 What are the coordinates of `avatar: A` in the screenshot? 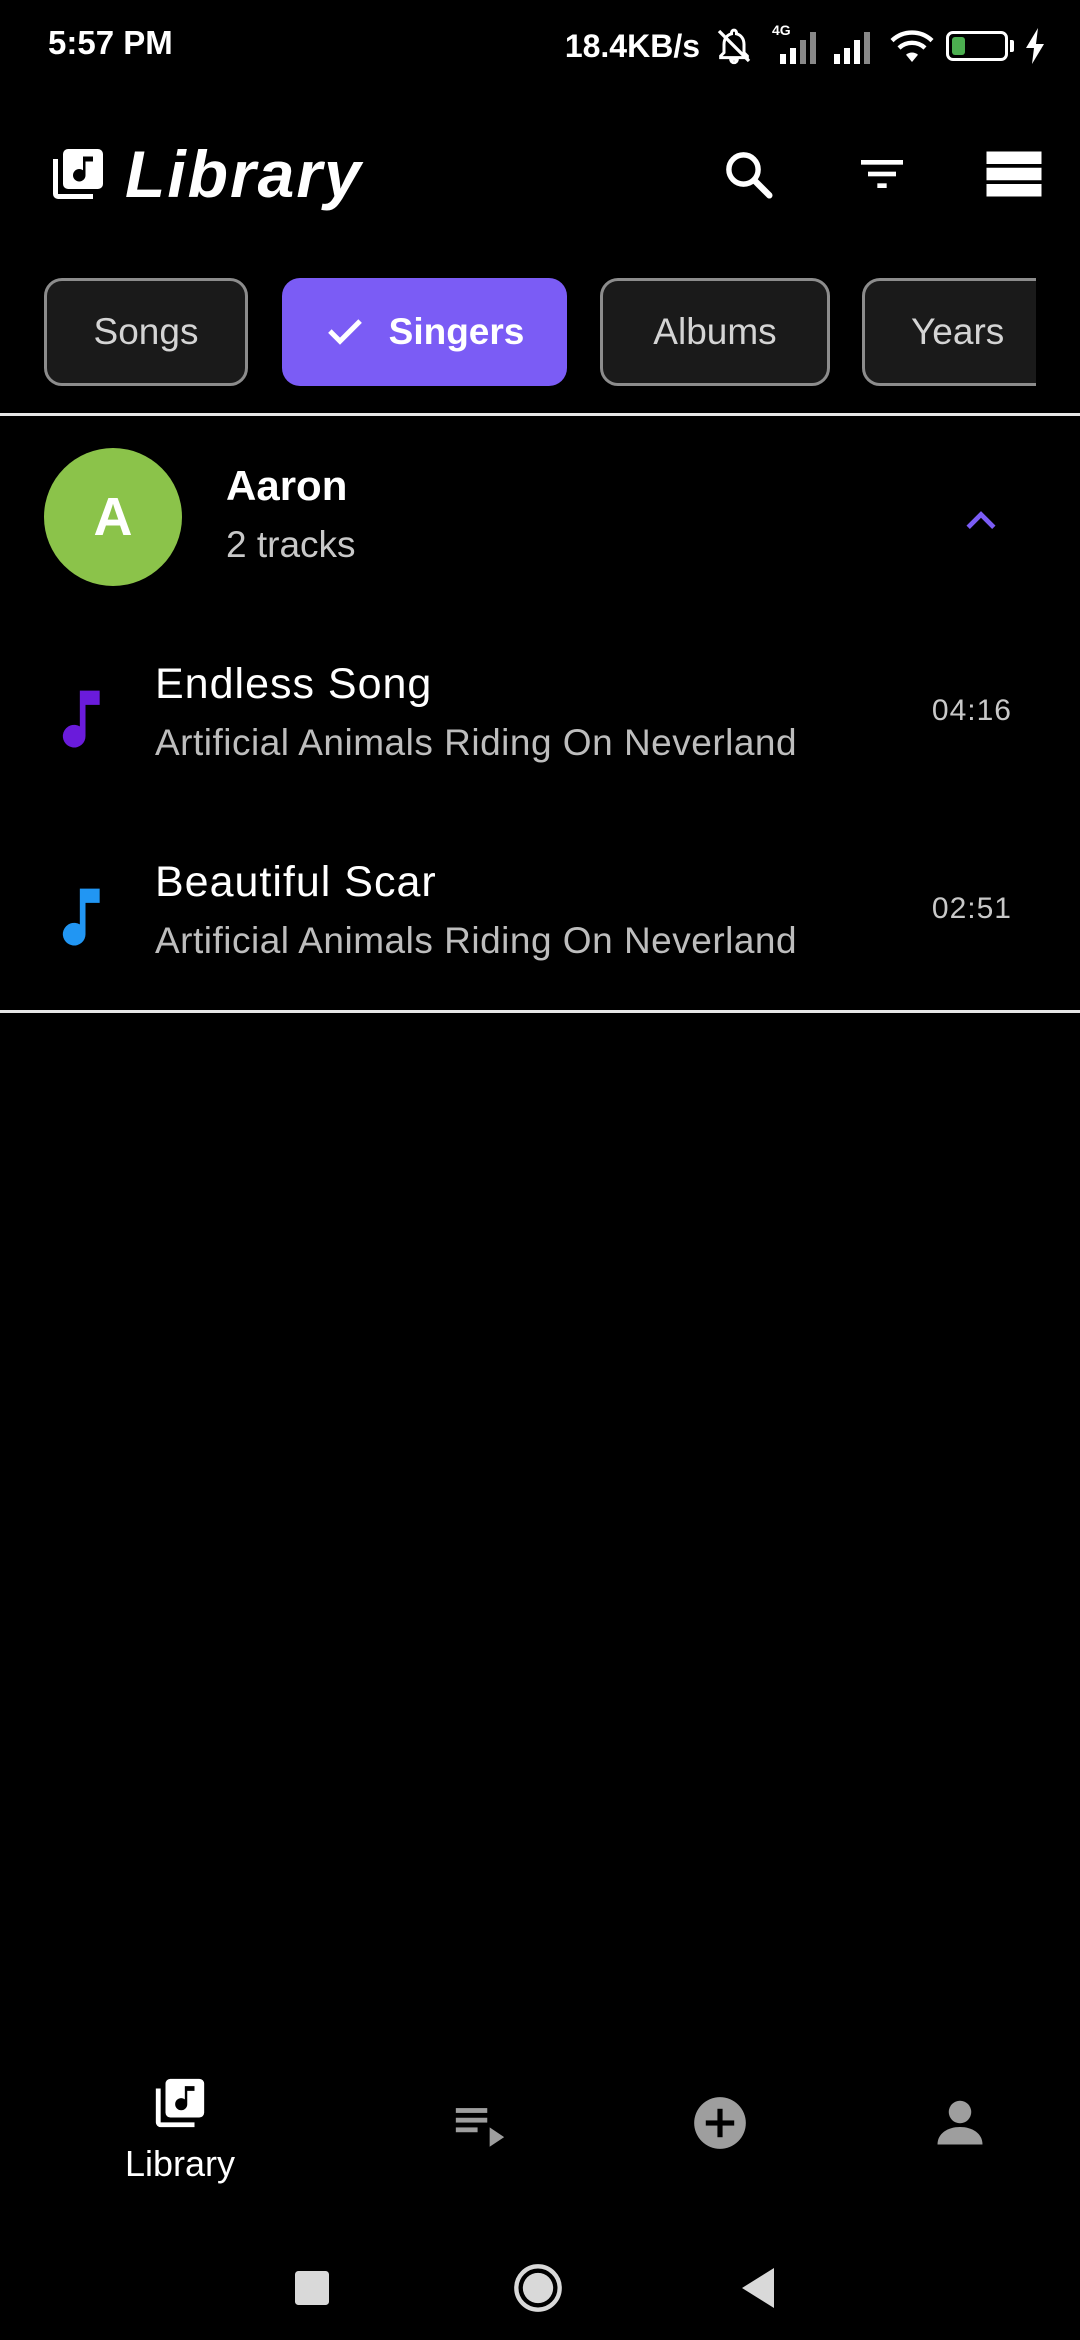 It's located at (113, 517).